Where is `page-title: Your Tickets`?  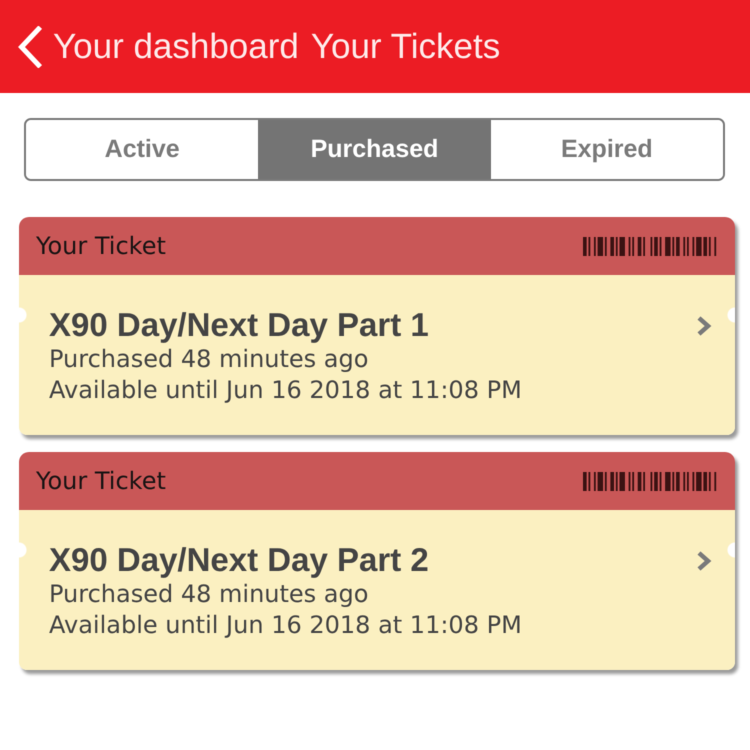 page-title: Your Tickets is located at coordinates (405, 46).